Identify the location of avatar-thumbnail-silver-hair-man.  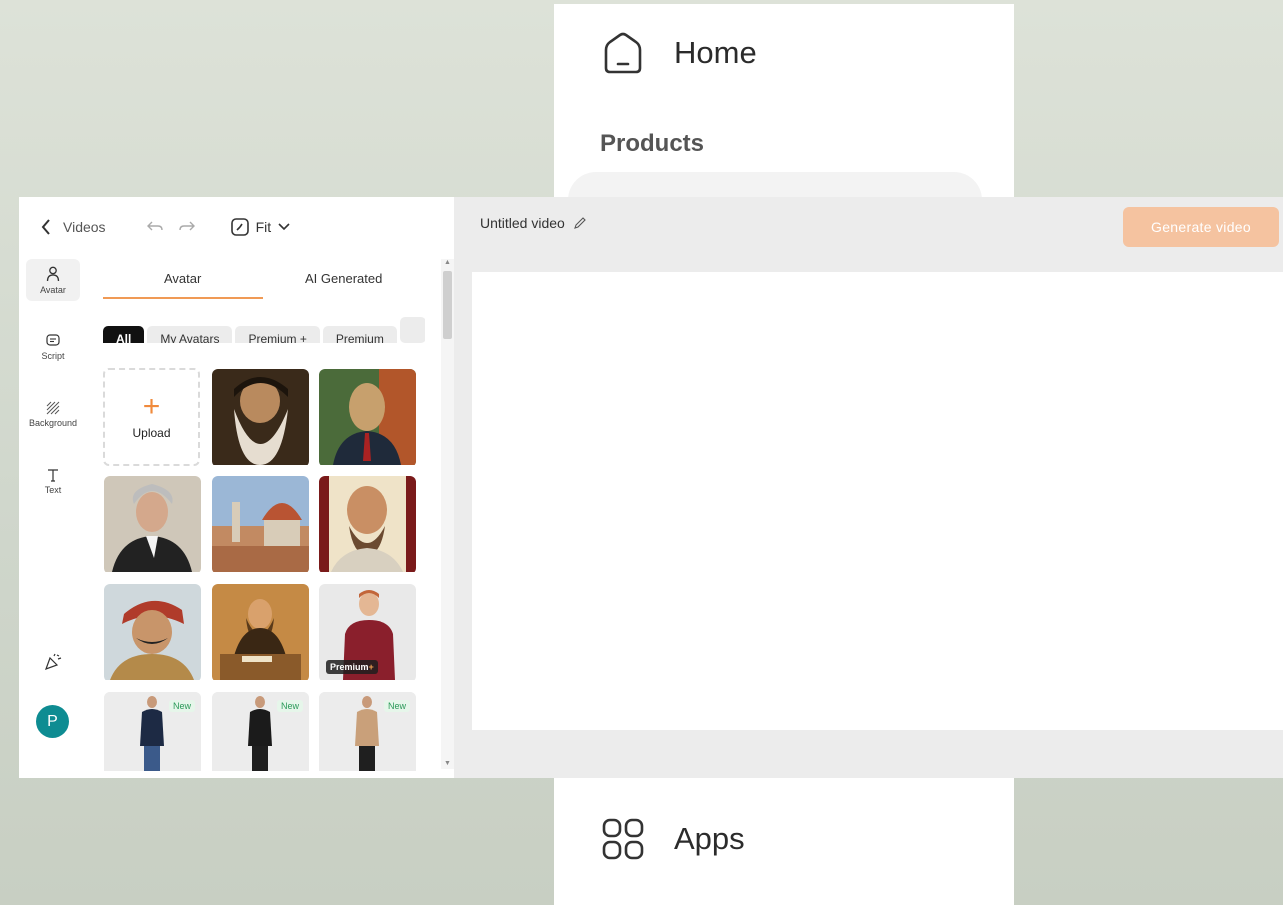
(152, 525).